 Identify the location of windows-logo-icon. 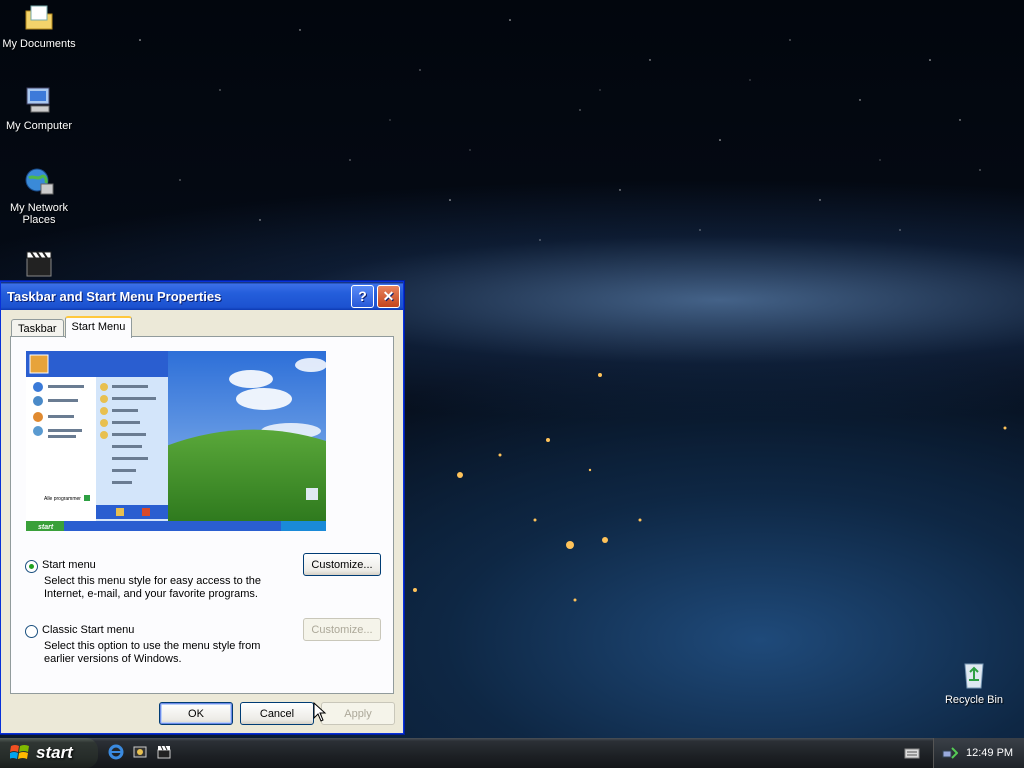
(20, 753).